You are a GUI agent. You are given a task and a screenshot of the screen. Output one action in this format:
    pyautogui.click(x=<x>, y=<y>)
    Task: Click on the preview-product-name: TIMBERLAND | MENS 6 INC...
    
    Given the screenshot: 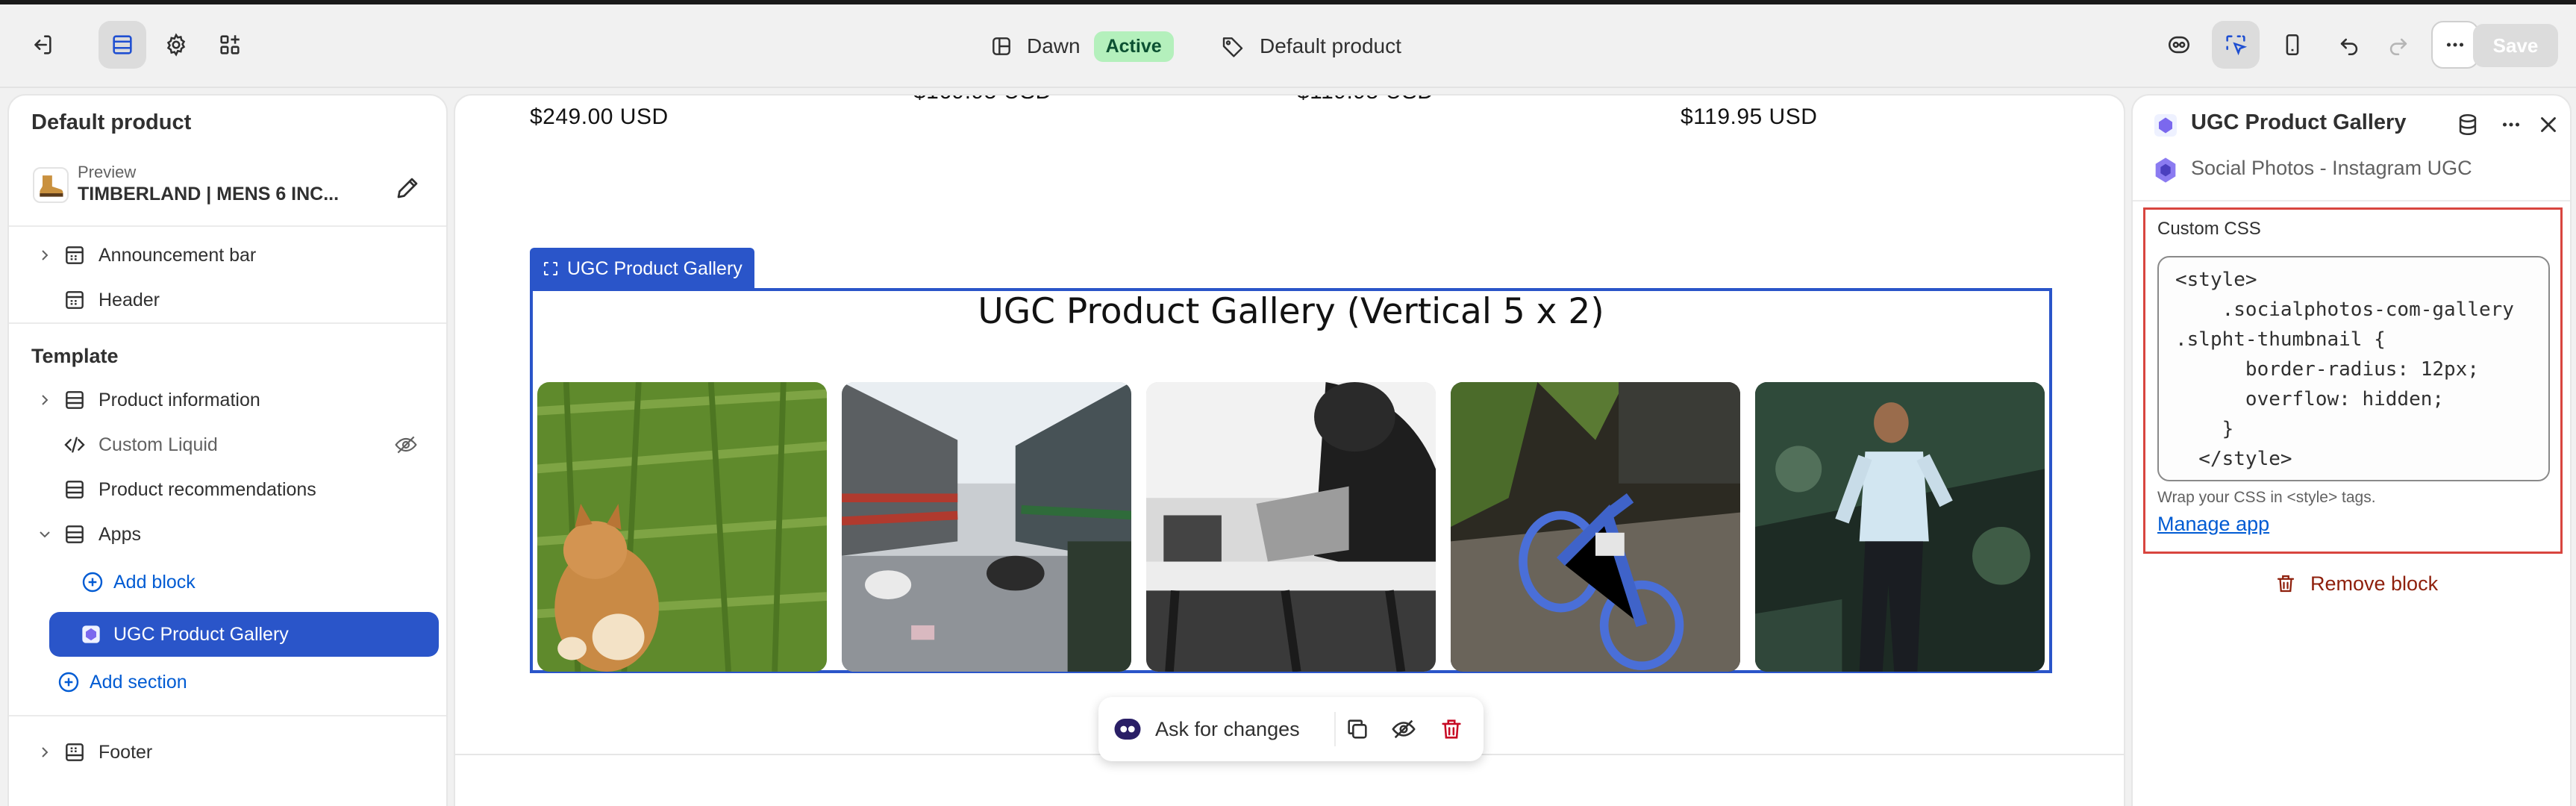 What is the action you would take?
    pyautogui.click(x=209, y=194)
    